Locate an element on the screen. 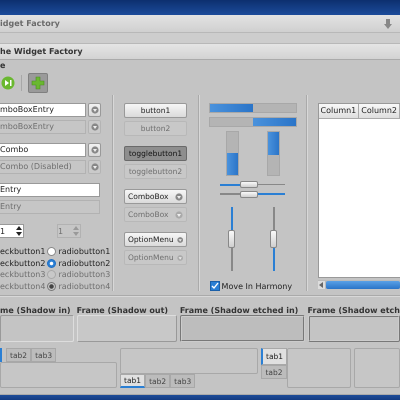 This screenshot has height=400, width=400. text-field: mboBoxEntry is located at coordinates (43, 110).